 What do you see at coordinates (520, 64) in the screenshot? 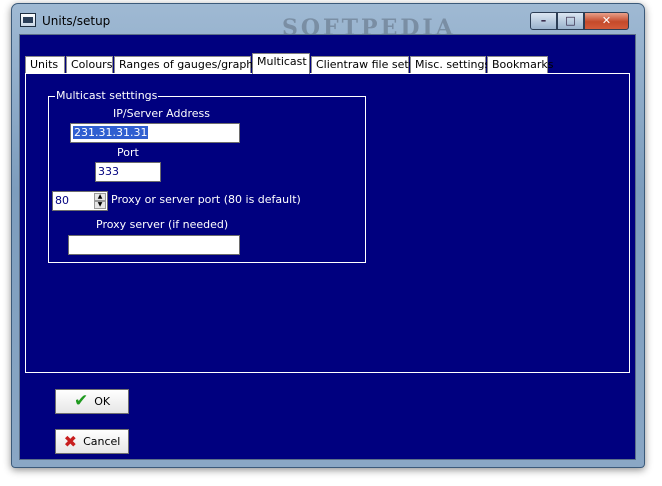
I see `tab-bookmarks: Bookmarks` at bounding box center [520, 64].